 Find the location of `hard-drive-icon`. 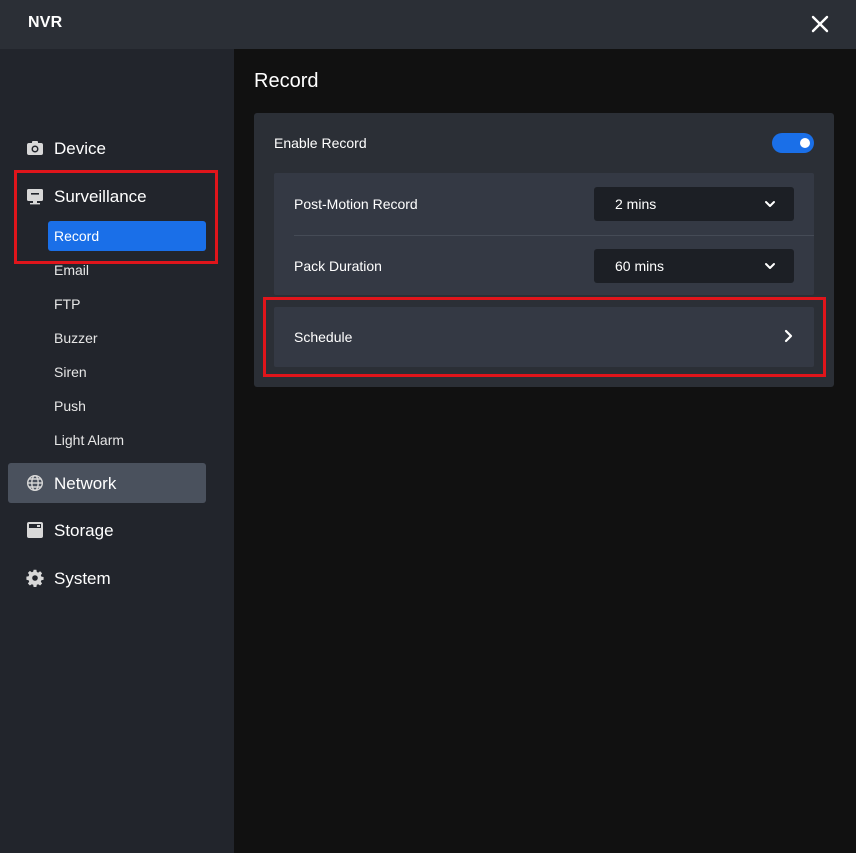

hard-drive-icon is located at coordinates (35, 530).